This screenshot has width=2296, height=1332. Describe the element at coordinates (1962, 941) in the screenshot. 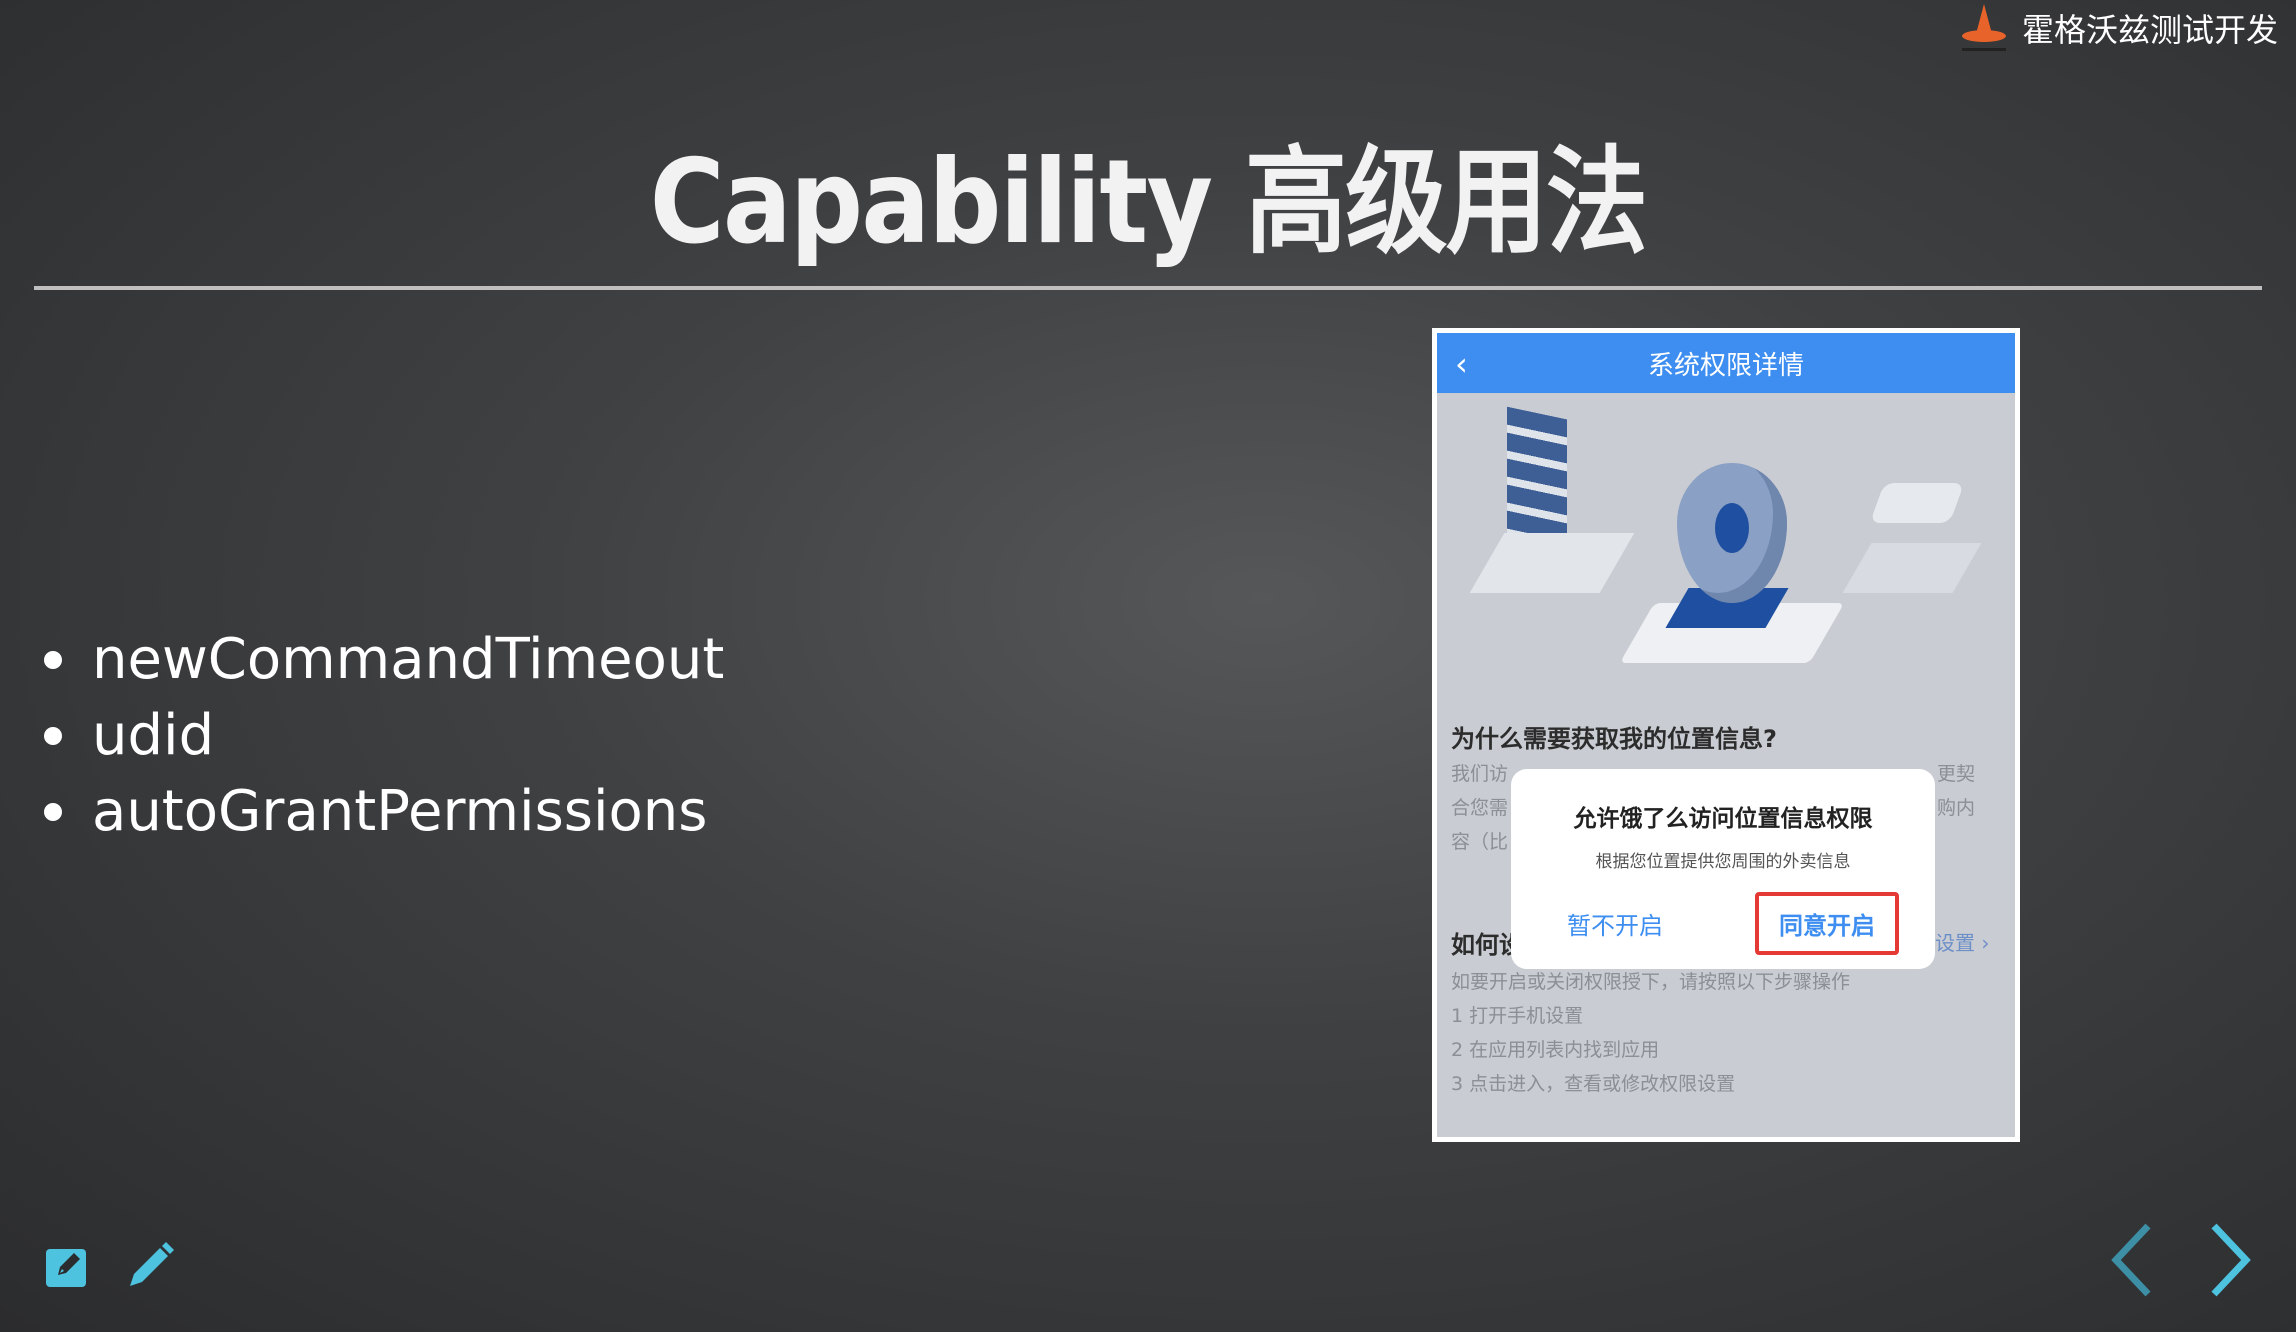

I see `settings-link: 设置 ›` at that location.